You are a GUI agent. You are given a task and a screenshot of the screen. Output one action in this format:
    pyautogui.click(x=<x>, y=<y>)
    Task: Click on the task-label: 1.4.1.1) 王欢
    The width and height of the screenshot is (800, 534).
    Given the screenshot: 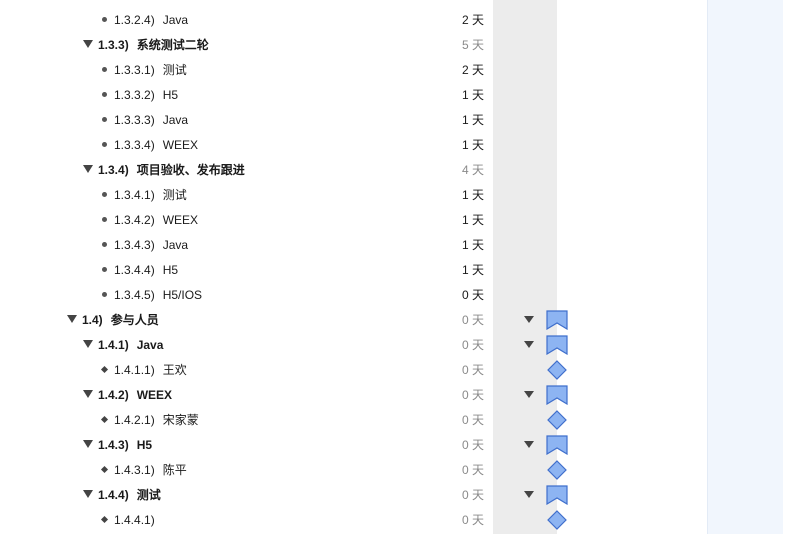 What is the action you would take?
    pyautogui.click(x=150, y=370)
    